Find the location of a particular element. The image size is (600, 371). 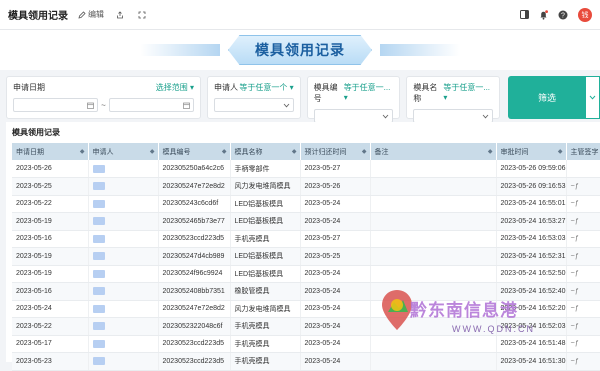

column-header: 申请人 ◆ is located at coordinates (123, 151).